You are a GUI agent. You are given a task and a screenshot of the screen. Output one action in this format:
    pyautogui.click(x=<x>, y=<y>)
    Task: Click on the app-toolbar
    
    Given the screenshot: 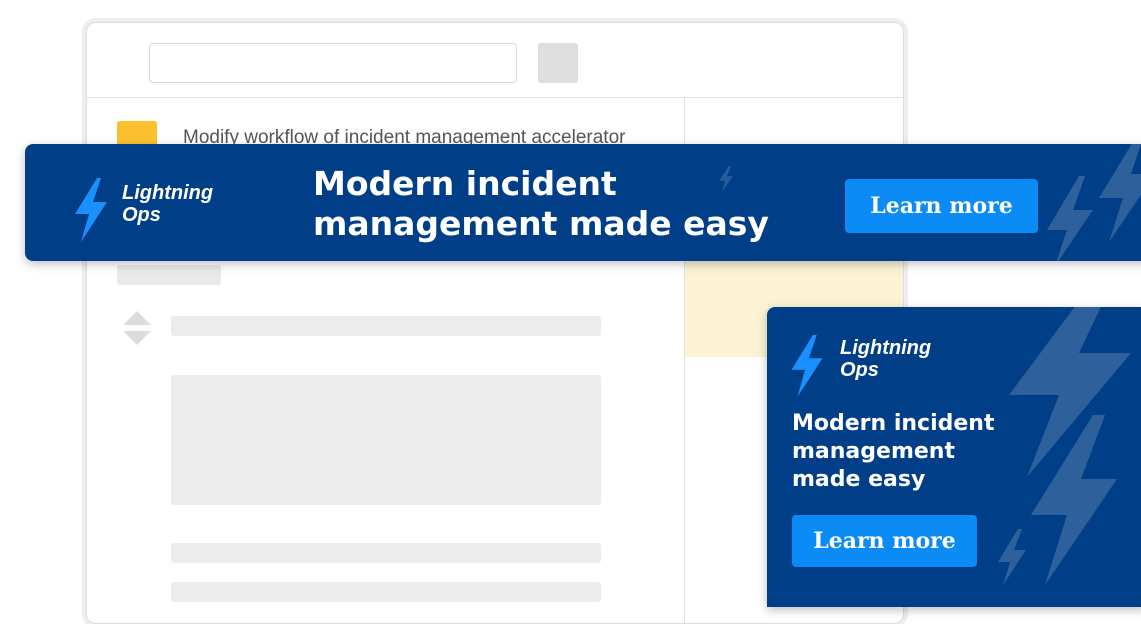 What is the action you would take?
    pyautogui.click(x=495, y=60)
    